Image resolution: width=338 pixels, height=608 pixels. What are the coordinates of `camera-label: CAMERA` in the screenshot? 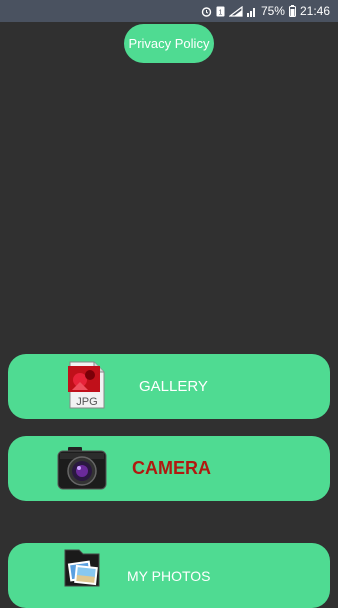 It's located at (171, 468).